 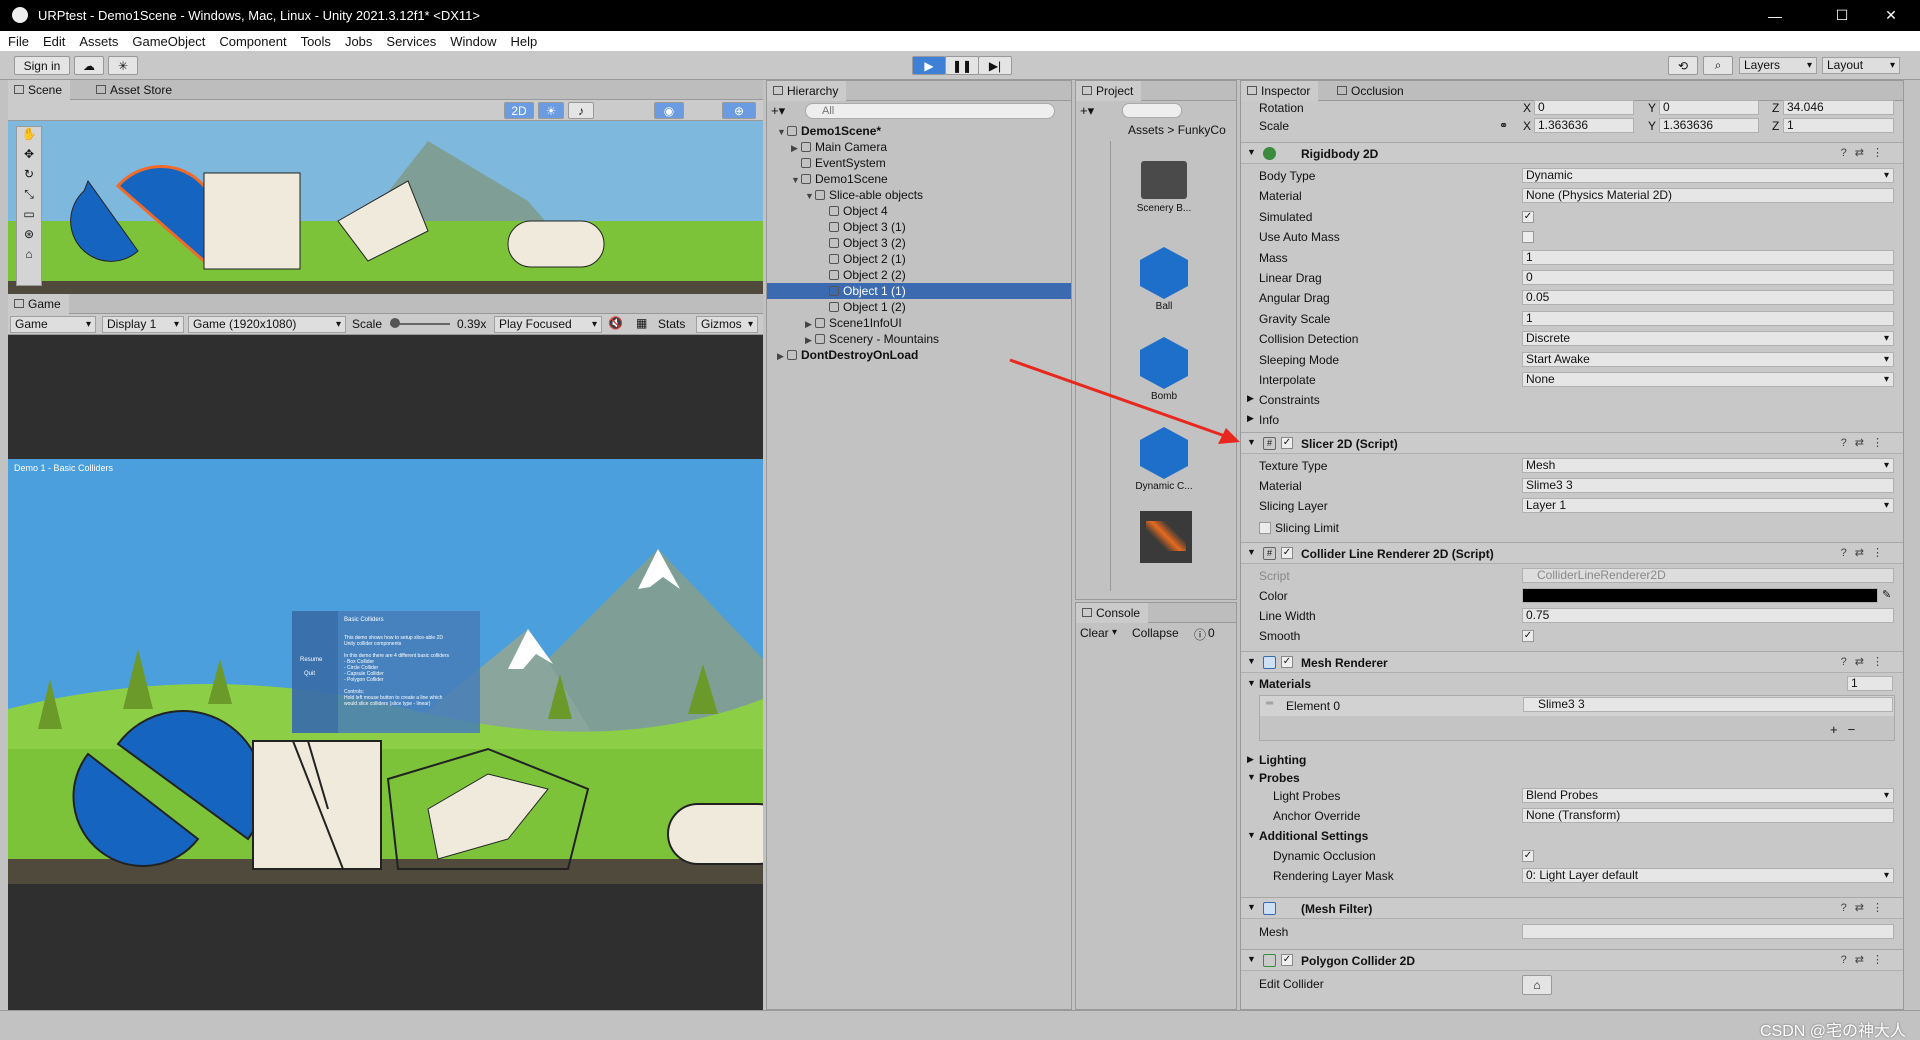 I want to click on menu-component: Component, so click(x=252, y=41).